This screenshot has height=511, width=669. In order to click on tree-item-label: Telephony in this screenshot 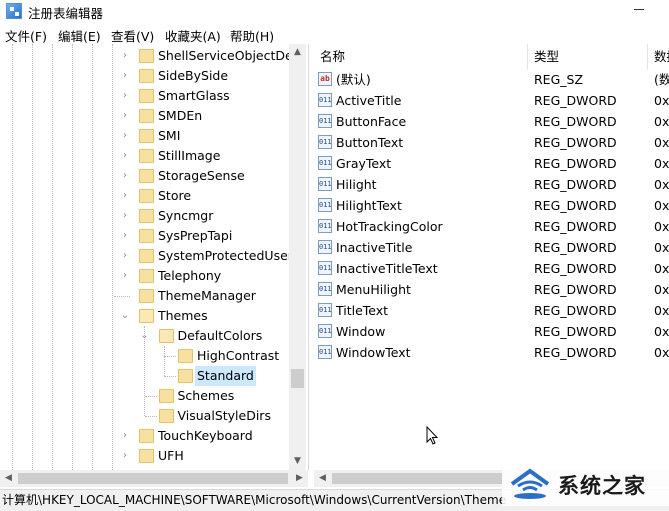, I will do `click(190, 275)`.